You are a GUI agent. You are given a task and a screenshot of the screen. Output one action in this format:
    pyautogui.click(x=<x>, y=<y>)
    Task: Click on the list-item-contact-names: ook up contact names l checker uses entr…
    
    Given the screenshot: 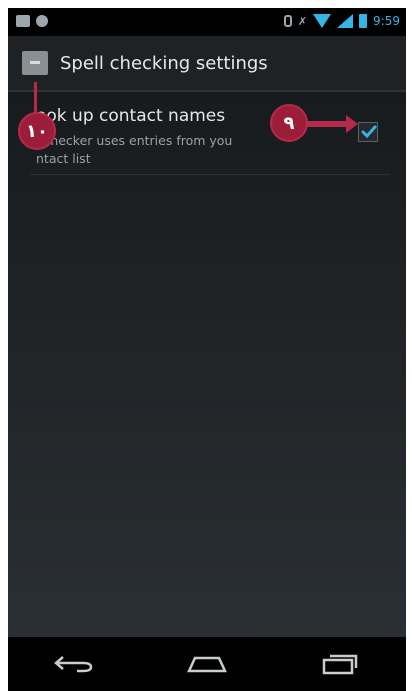 What is the action you would take?
    pyautogui.click(x=212, y=133)
    